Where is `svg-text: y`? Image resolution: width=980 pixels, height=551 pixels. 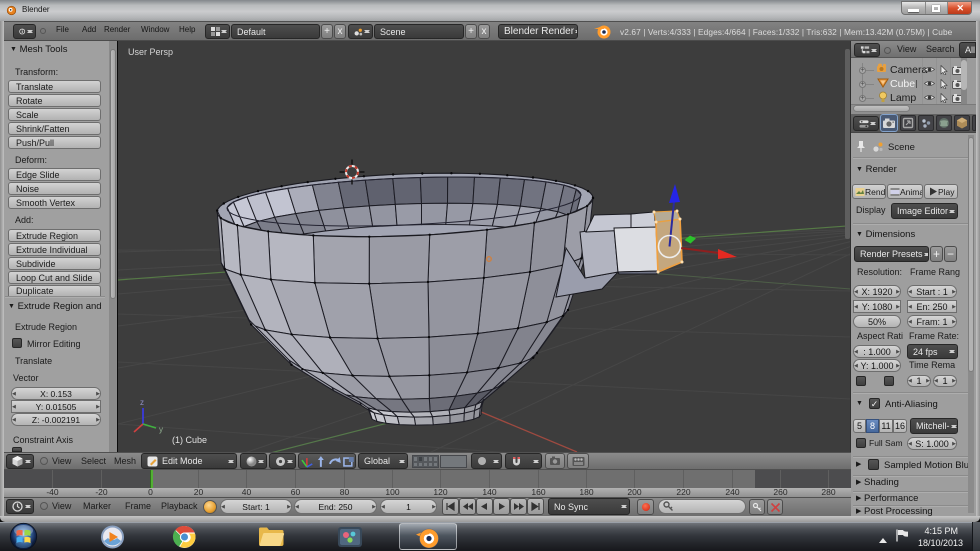
svg-text: y is located at coordinates (161, 429).